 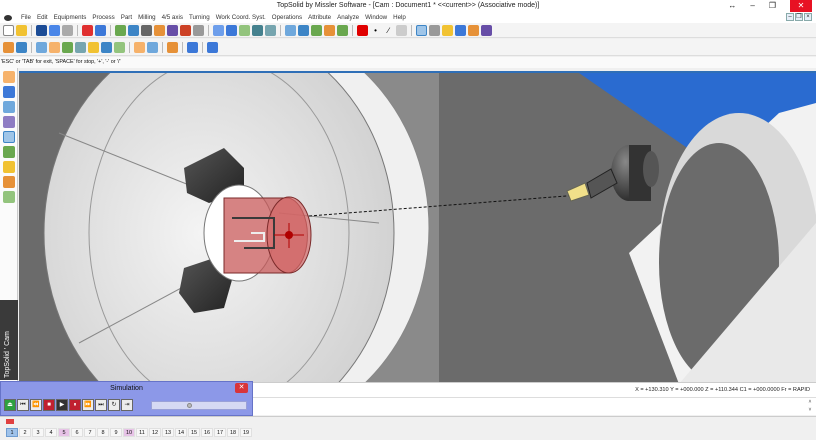 I want to click on tool-library-icon, so click(x=9, y=152).